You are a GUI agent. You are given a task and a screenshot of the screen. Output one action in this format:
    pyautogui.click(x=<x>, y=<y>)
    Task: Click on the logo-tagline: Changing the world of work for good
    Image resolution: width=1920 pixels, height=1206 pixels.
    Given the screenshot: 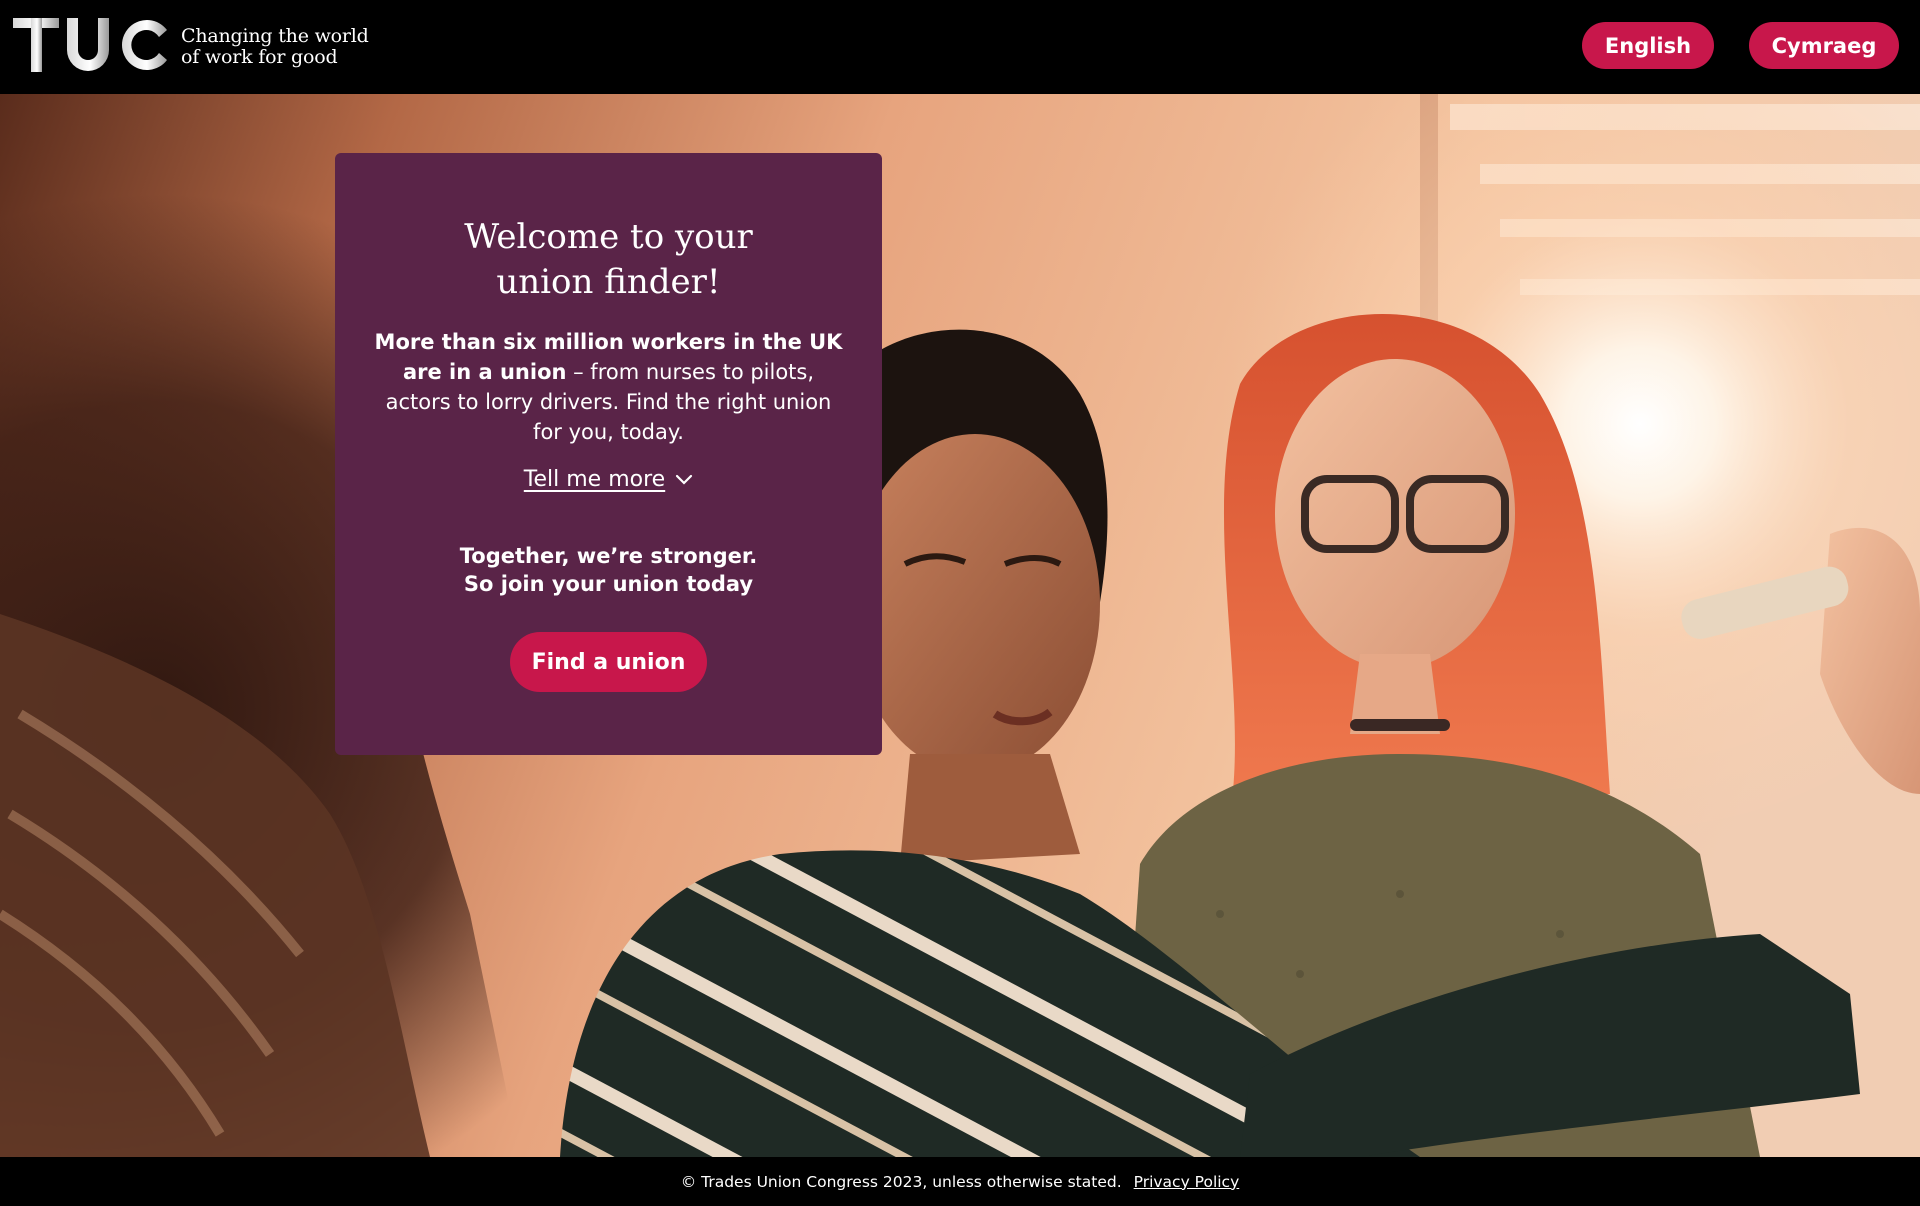 What is the action you would take?
    pyautogui.click(x=275, y=47)
    